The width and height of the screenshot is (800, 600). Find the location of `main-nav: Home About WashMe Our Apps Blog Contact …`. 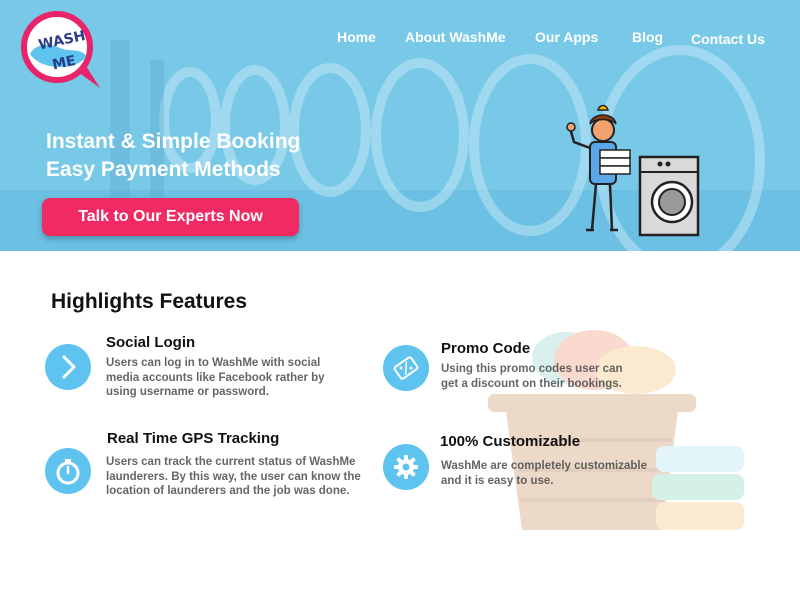

main-nav: Home About WashMe Our Apps Blog Contact … is located at coordinates (400, 39).